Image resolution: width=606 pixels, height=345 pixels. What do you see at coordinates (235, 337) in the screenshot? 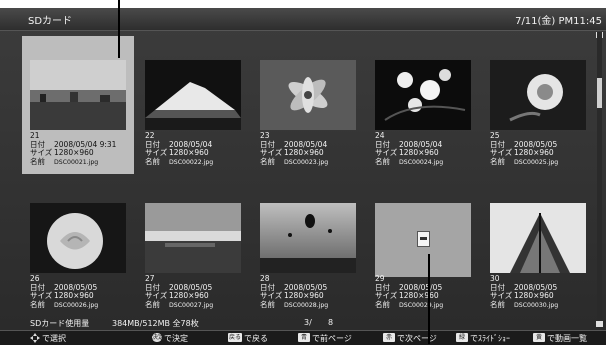
I see `back-button-icon: 戻る` at bounding box center [235, 337].